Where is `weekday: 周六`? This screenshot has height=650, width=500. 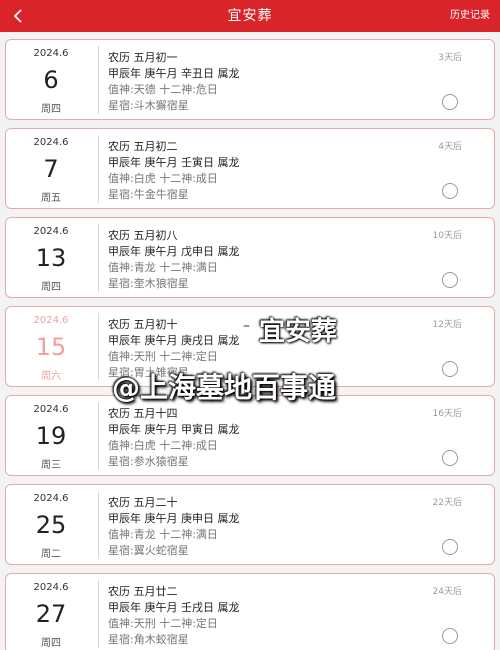
weekday: 周六 is located at coordinates (51, 376).